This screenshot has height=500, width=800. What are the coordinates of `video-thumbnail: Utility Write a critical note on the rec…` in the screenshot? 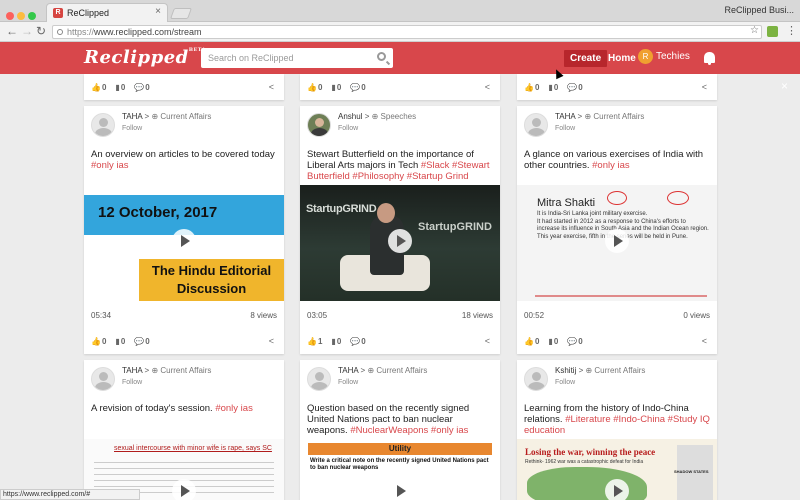 It's located at (400, 469).